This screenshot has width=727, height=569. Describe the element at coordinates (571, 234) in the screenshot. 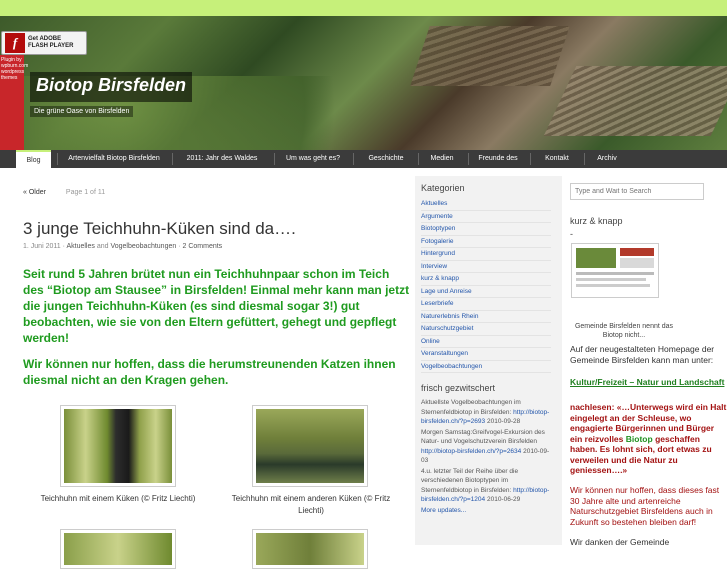

I see `kurz-knapp-dash: -` at that location.